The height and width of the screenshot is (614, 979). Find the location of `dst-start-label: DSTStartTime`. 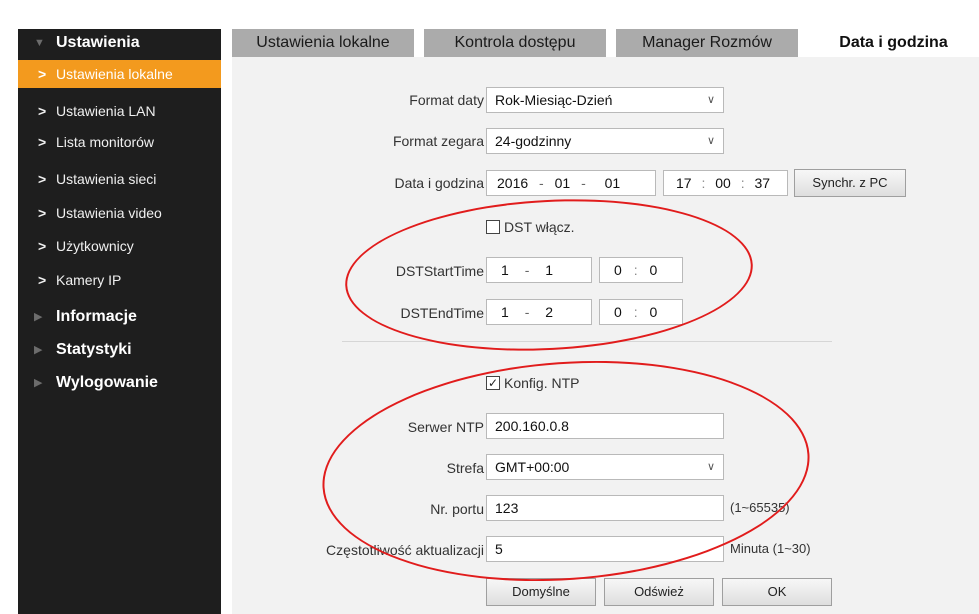

dst-start-label: DSTStartTime is located at coordinates (439, 271).